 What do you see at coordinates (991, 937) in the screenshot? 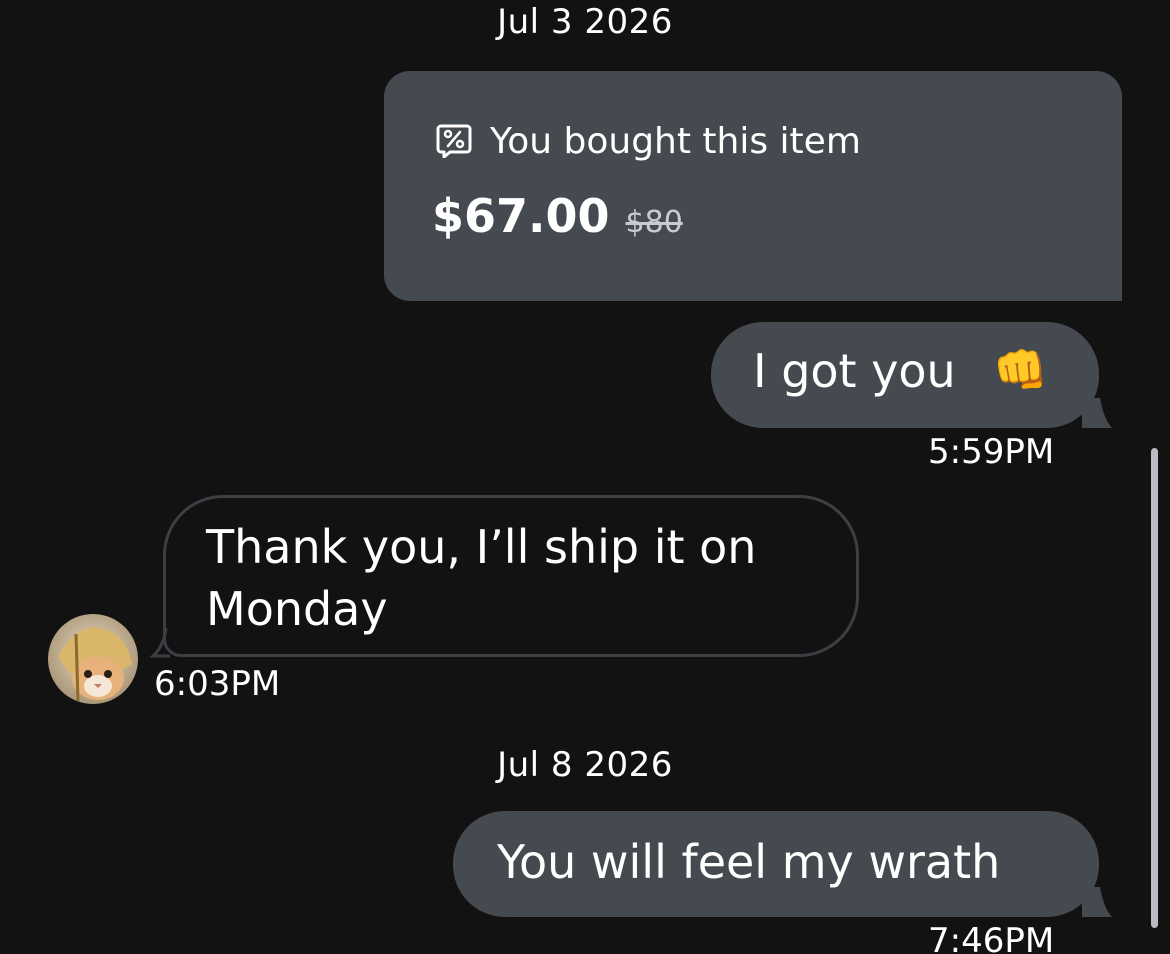
I see `message-timestamp: 7:46PM` at bounding box center [991, 937].